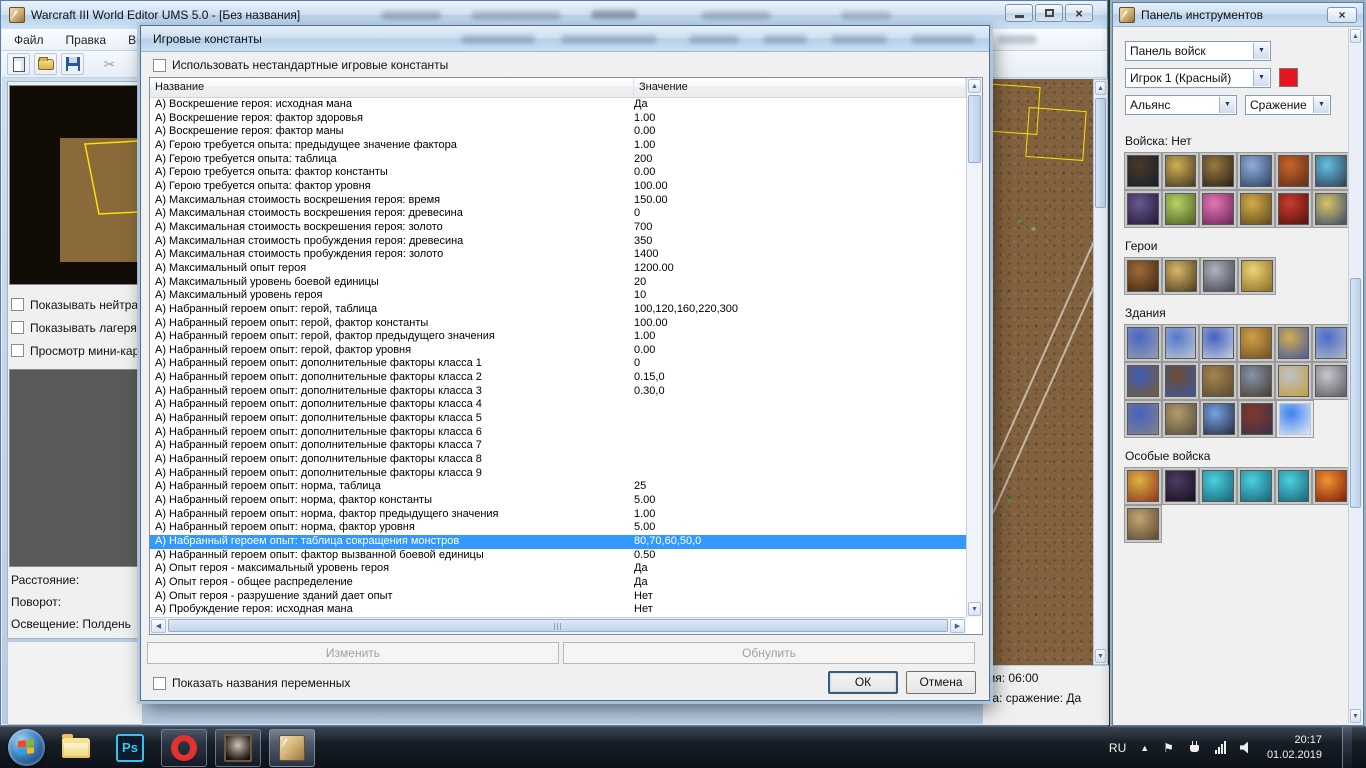 Image resolution: width=1366 pixels, height=768 pixels. What do you see at coordinates (72, 64) in the screenshot?
I see `save-button` at bounding box center [72, 64].